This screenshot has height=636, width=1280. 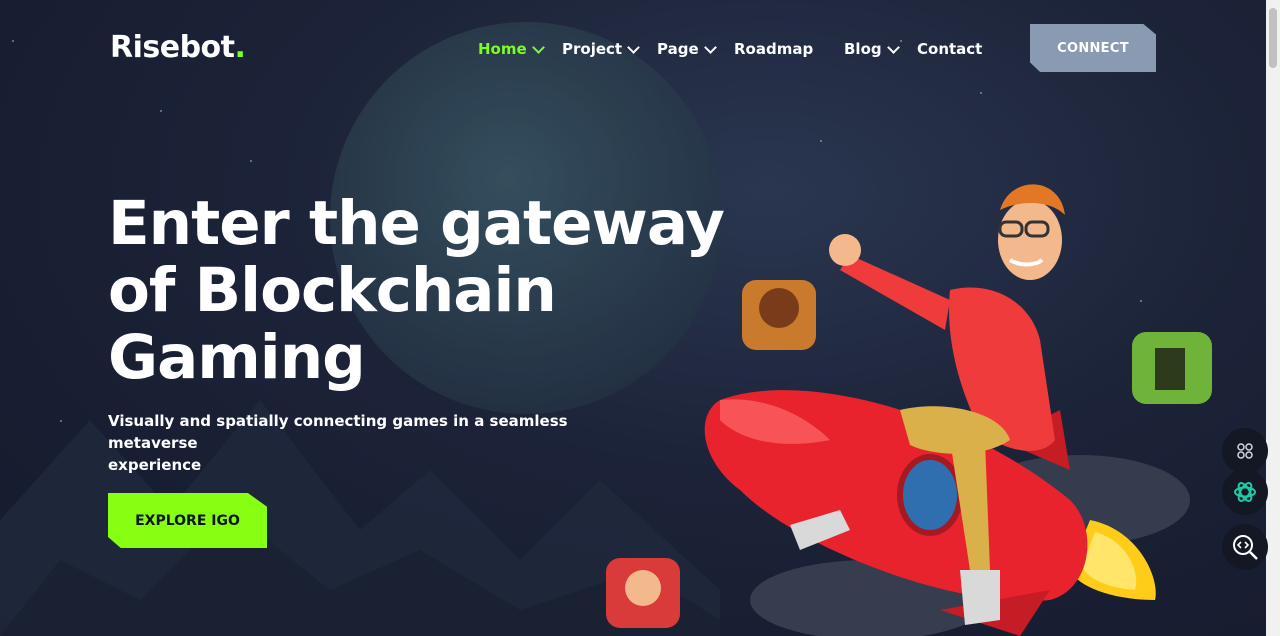 What do you see at coordinates (332, 290) in the screenshot?
I see `hero-title-line: of Blockchain` at bounding box center [332, 290].